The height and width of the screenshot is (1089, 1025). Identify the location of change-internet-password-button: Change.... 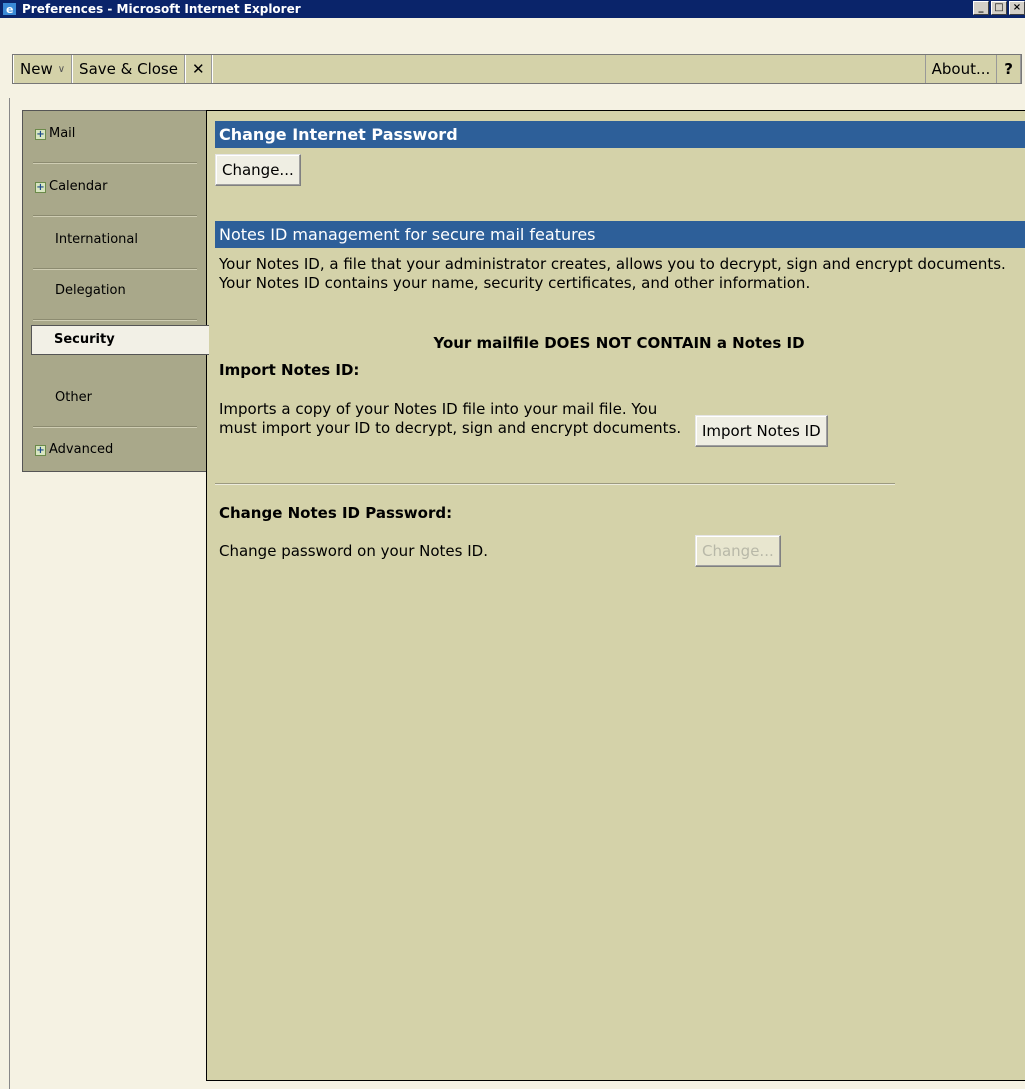
(258, 170).